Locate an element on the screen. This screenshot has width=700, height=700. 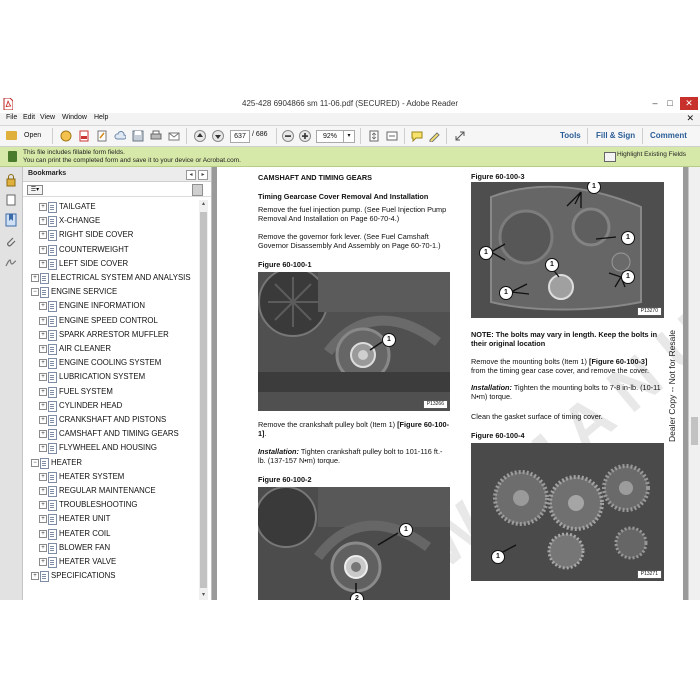
document-close-icon: ✕ is located at coordinates (690, 118).